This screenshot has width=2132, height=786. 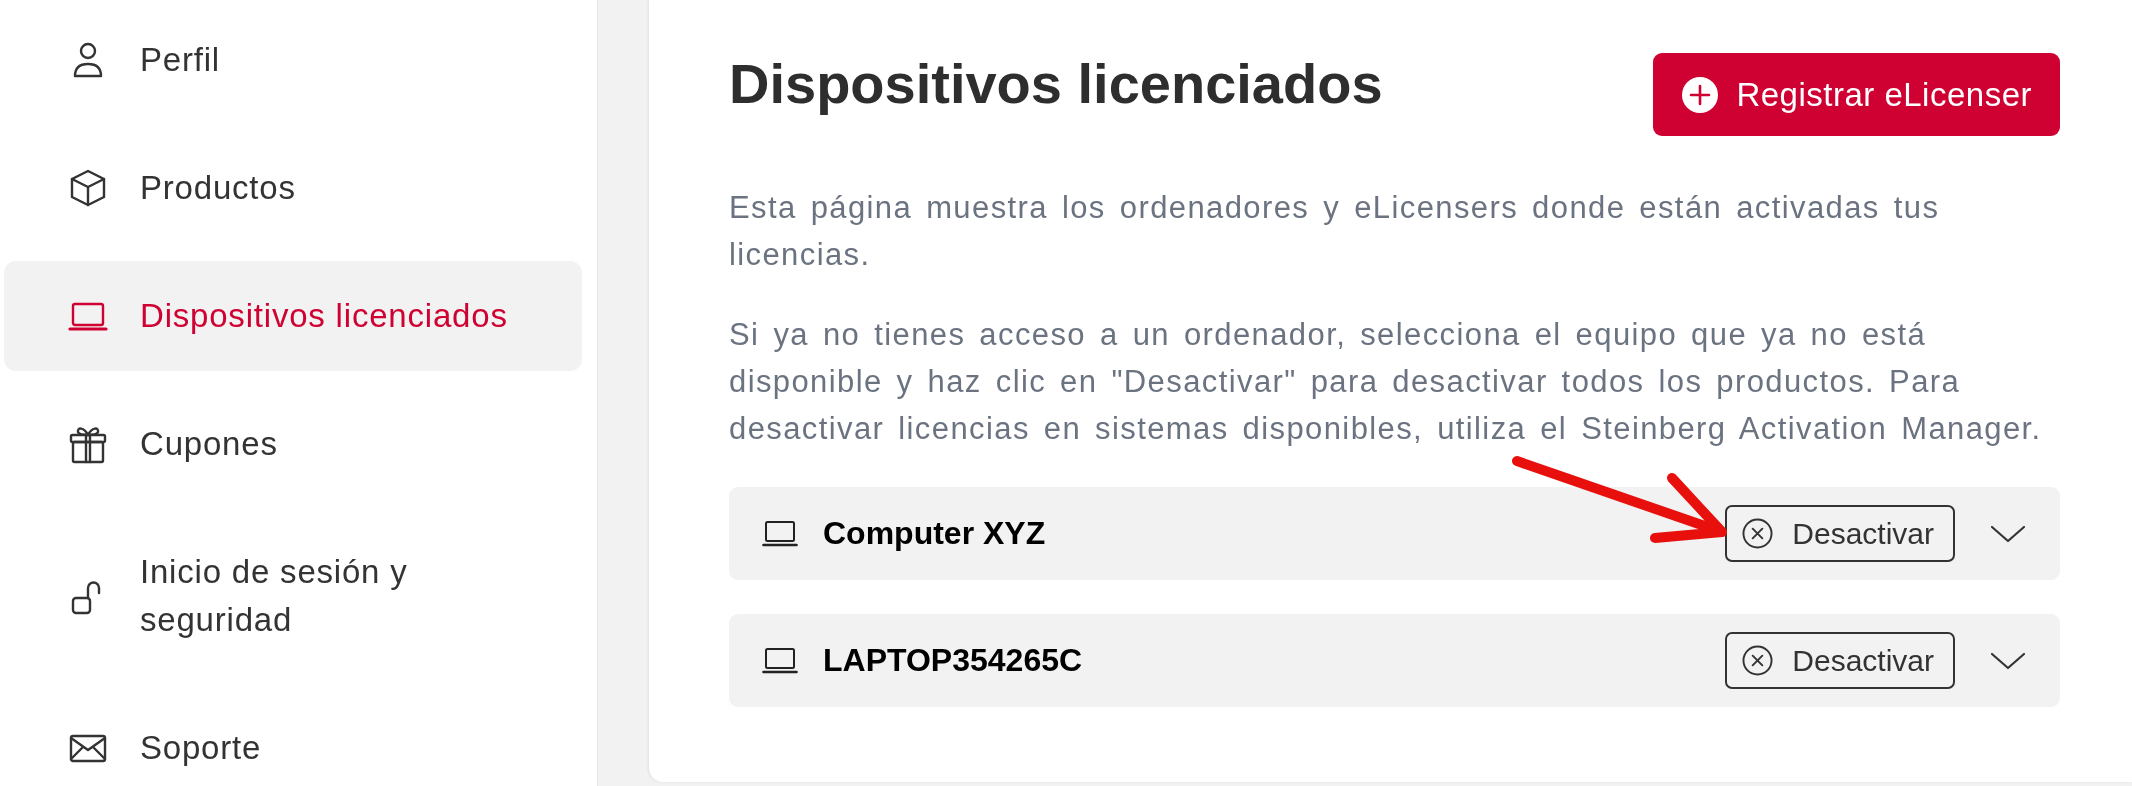 What do you see at coordinates (88, 444) in the screenshot?
I see `gift-icon` at bounding box center [88, 444].